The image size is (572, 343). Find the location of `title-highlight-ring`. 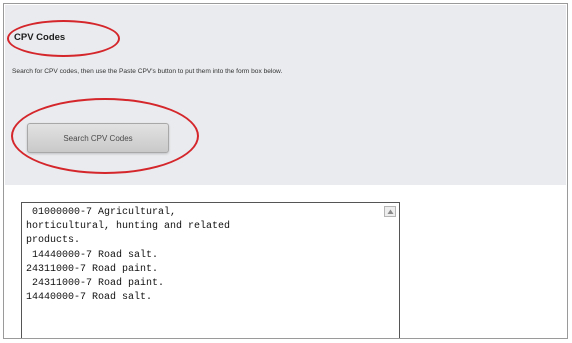

title-highlight-ring is located at coordinates (63, 38).